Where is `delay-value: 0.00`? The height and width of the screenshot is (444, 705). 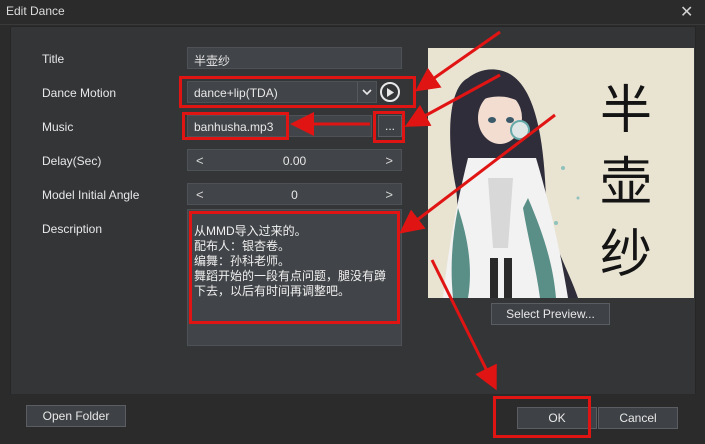 delay-value: 0.00 is located at coordinates (294, 161).